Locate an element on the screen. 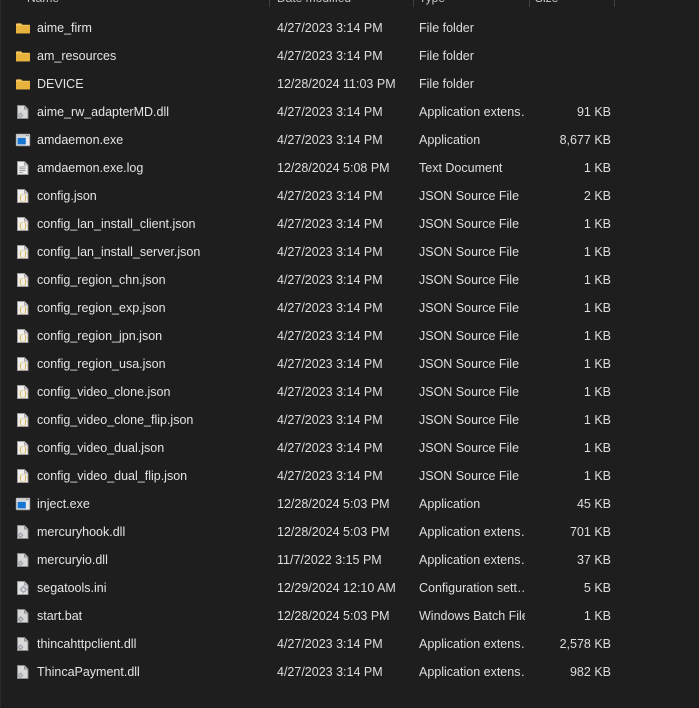 The width and height of the screenshot is (699, 708). cell-name: thincahttpclient.dll is located at coordinates (87, 644).